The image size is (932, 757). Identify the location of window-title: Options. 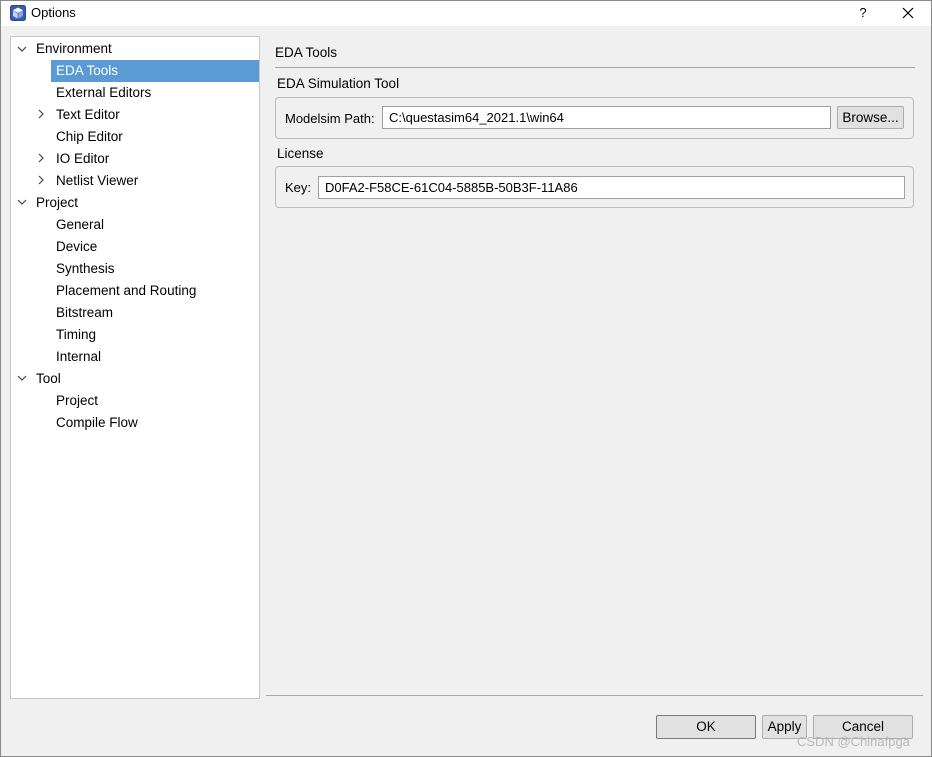
(53, 12).